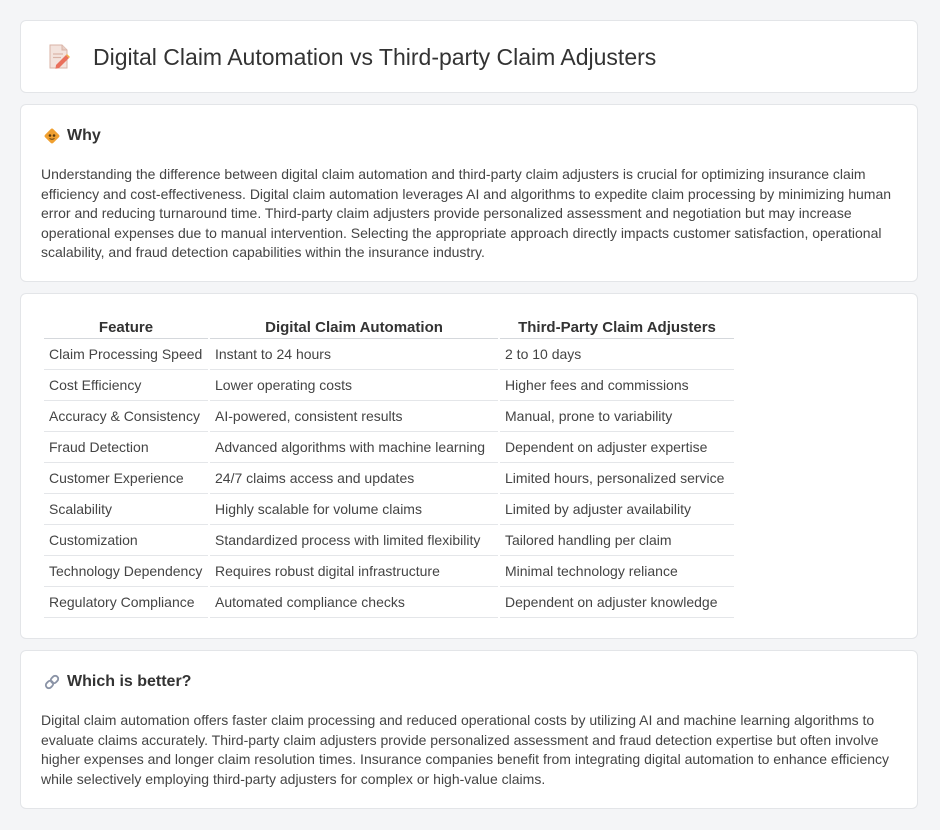 The height and width of the screenshot is (830, 940). Describe the element at coordinates (354, 327) in the screenshot. I see `header-digital-claim-automation: Digital Claim Automation` at that location.